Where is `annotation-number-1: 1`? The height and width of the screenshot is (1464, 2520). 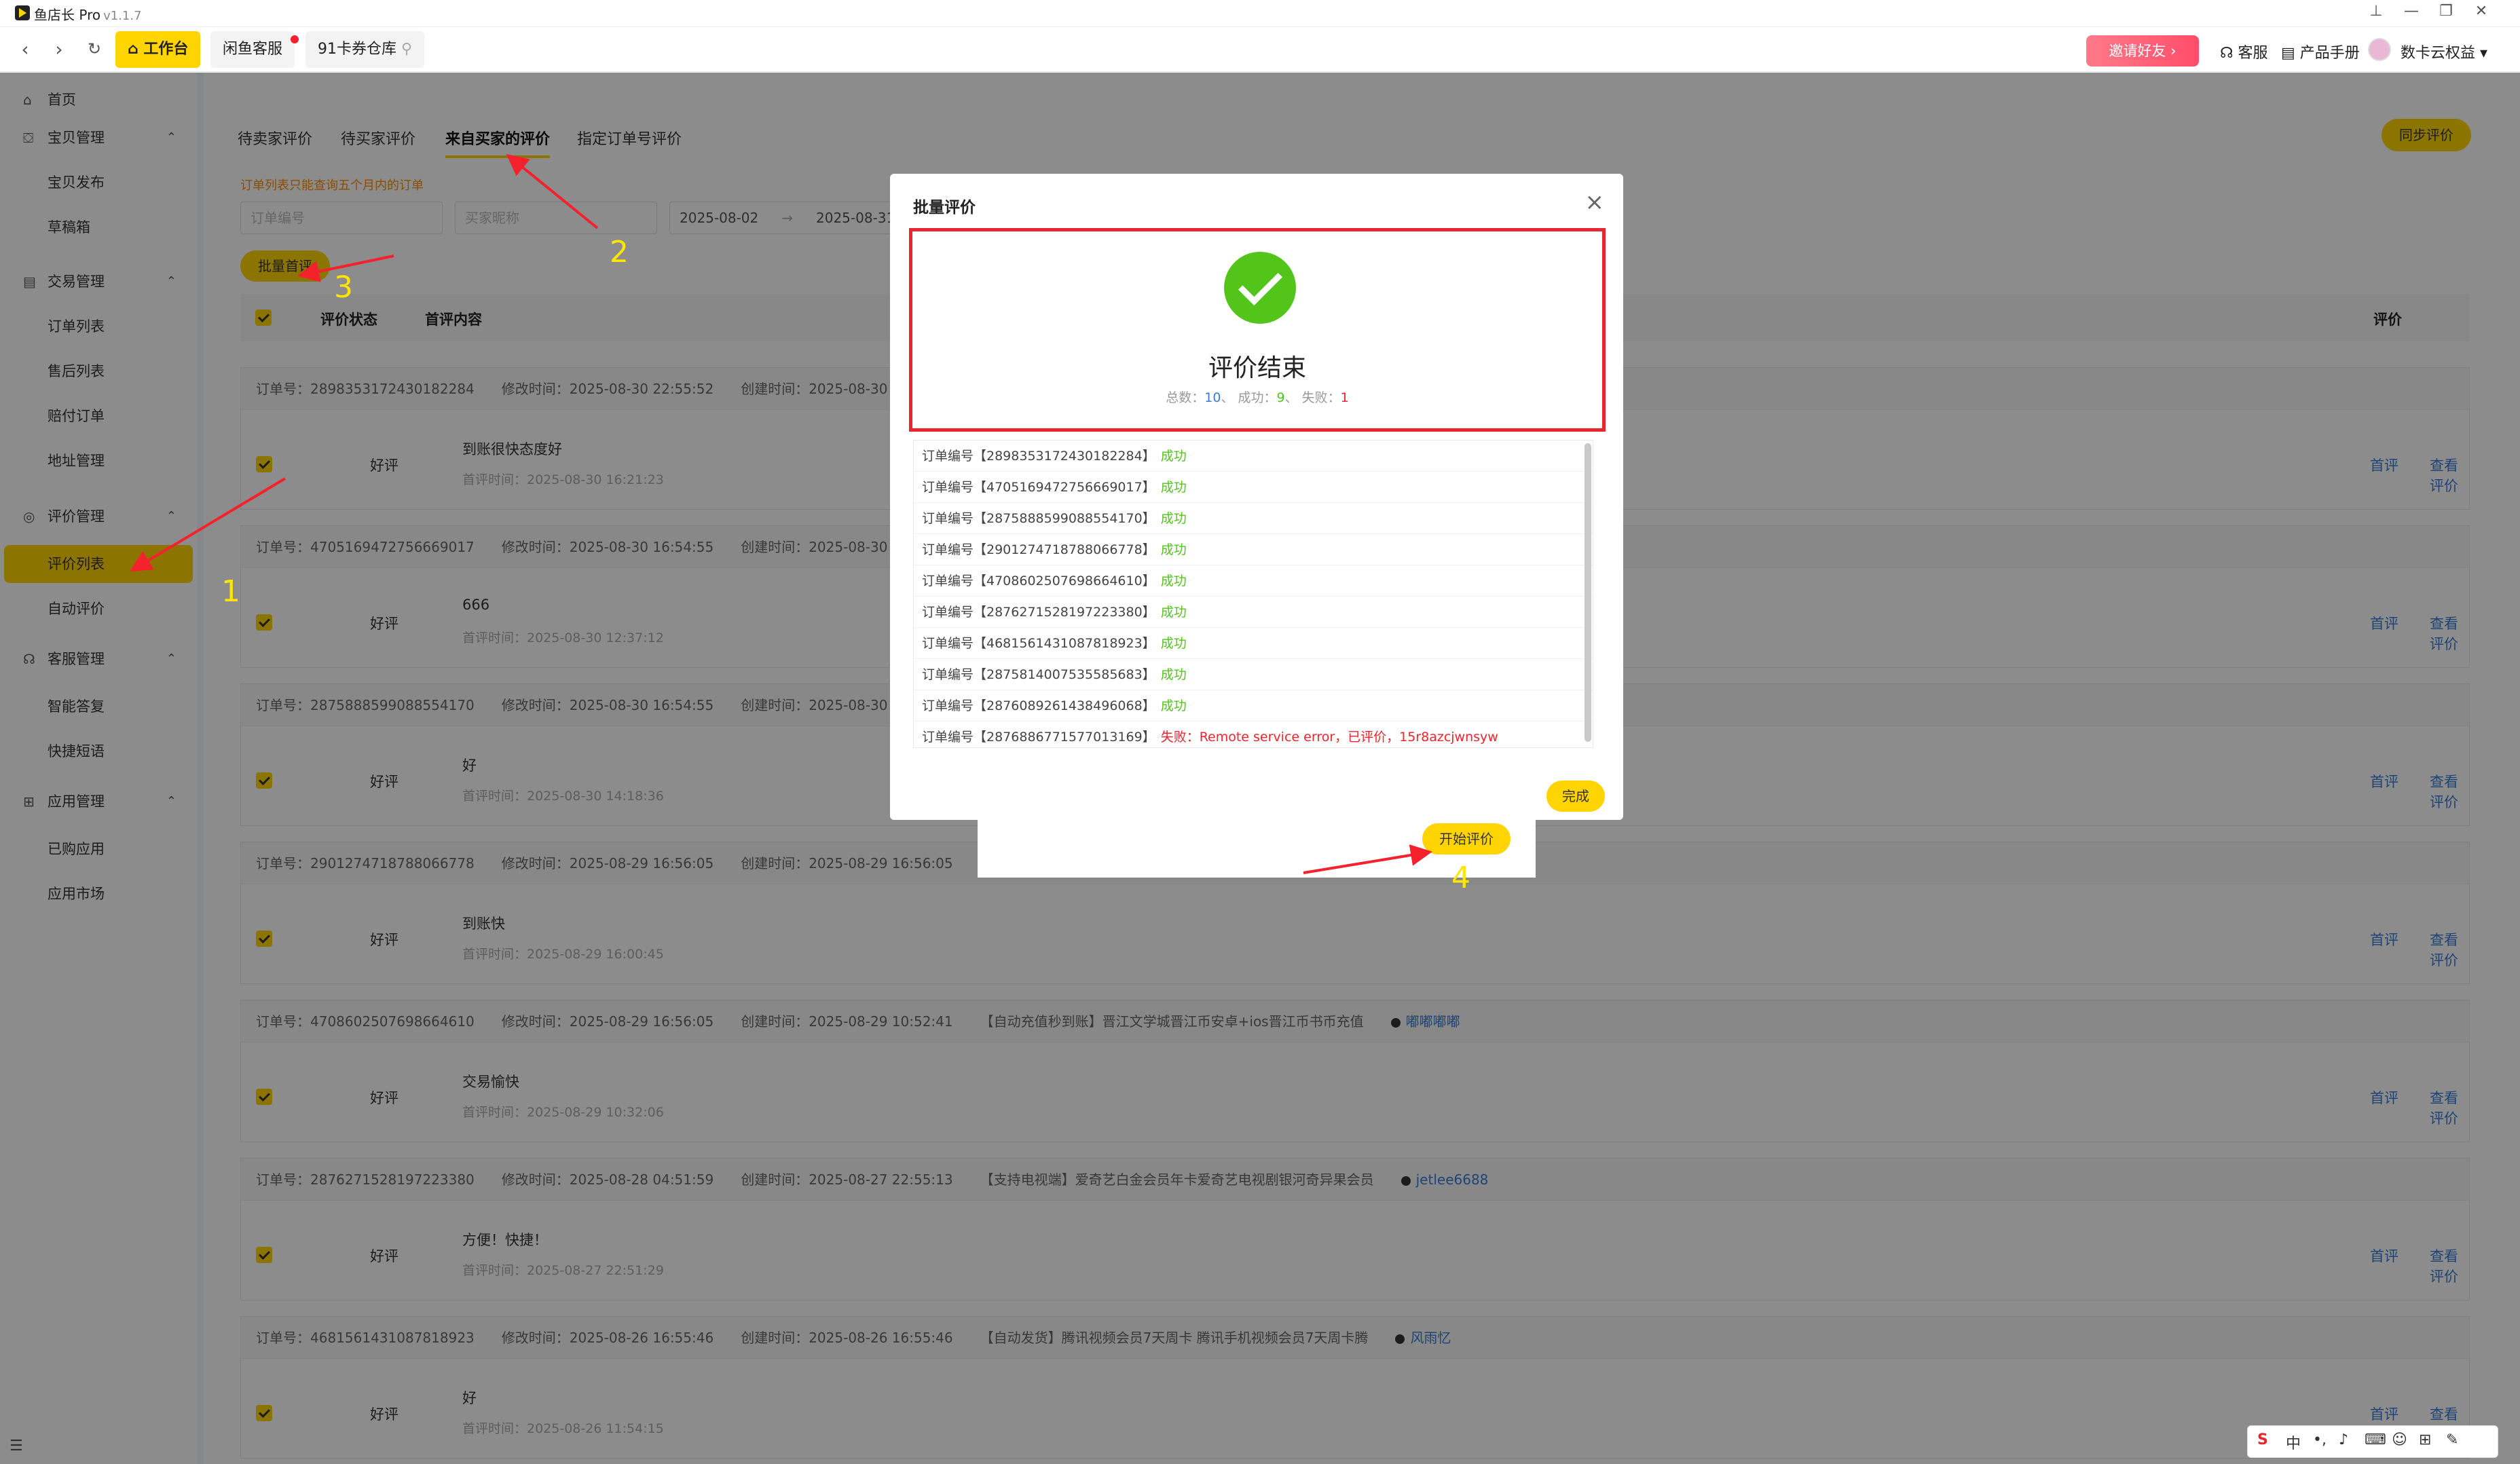
annotation-number-1: 1 is located at coordinates (231, 591).